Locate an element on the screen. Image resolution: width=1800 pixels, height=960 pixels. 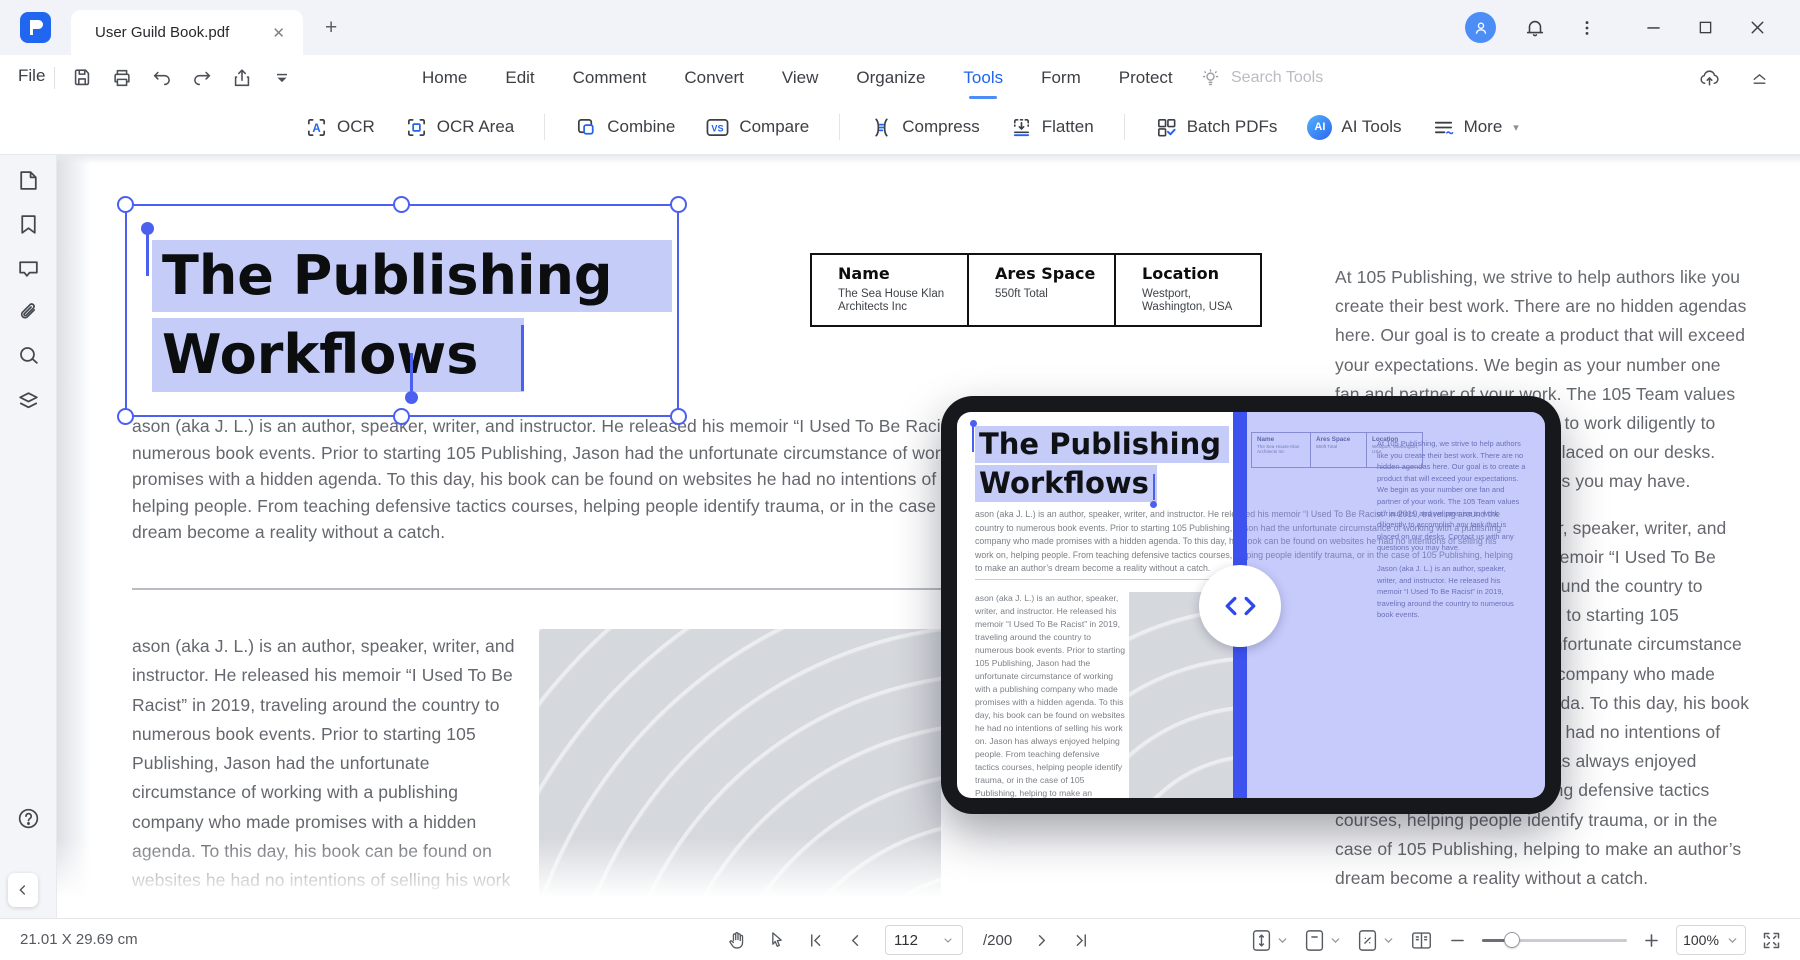
tab-title: User Guild Book.pdf is located at coordinates (162, 32).